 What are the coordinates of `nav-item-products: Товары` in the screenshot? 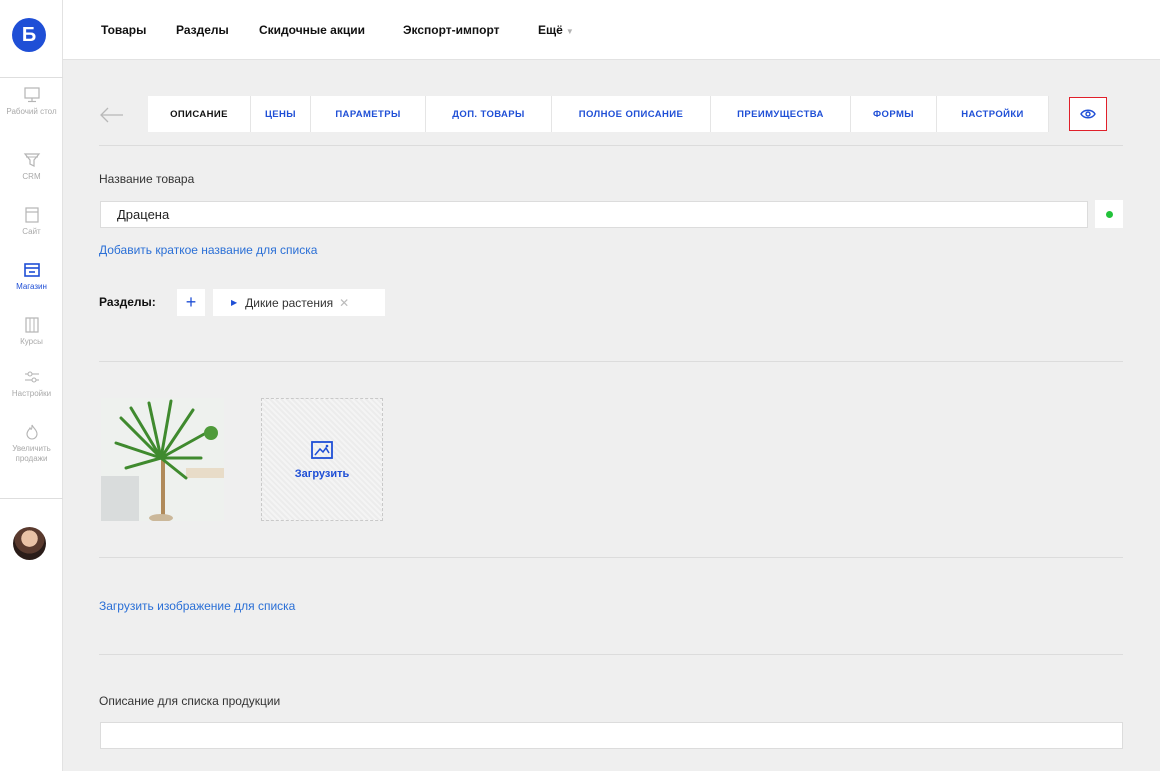 It's located at (123, 30).